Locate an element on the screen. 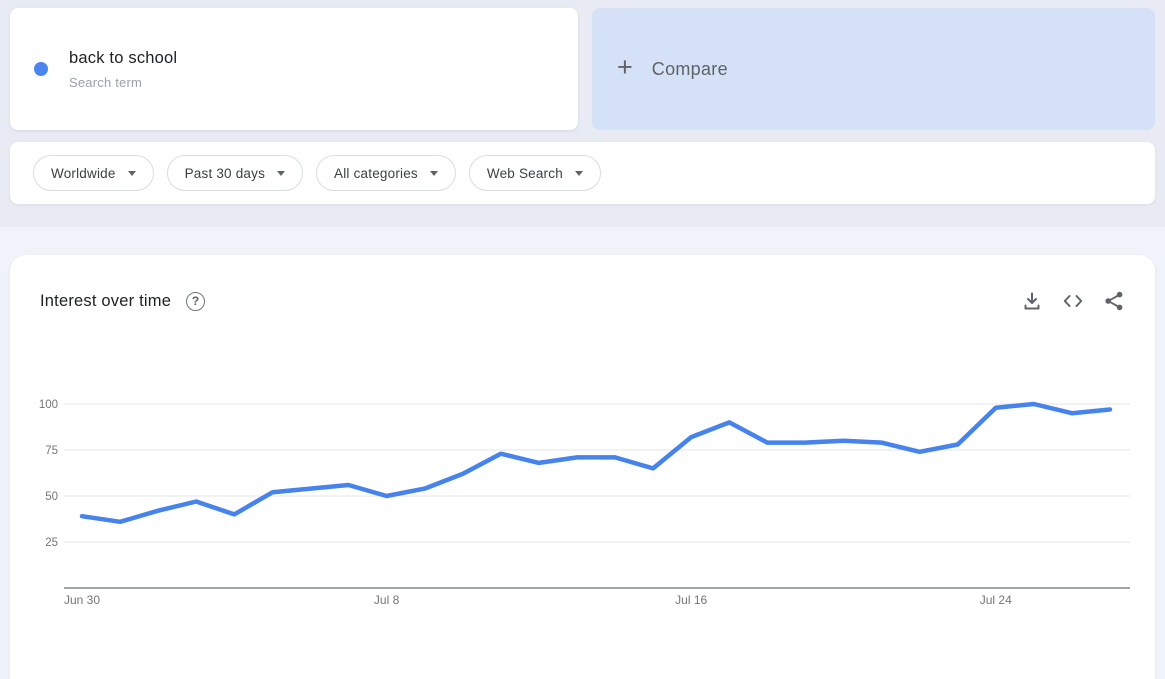 The width and height of the screenshot is (1165, 679). search-term-subtitle: Search term is located at coordinates (106, 82).